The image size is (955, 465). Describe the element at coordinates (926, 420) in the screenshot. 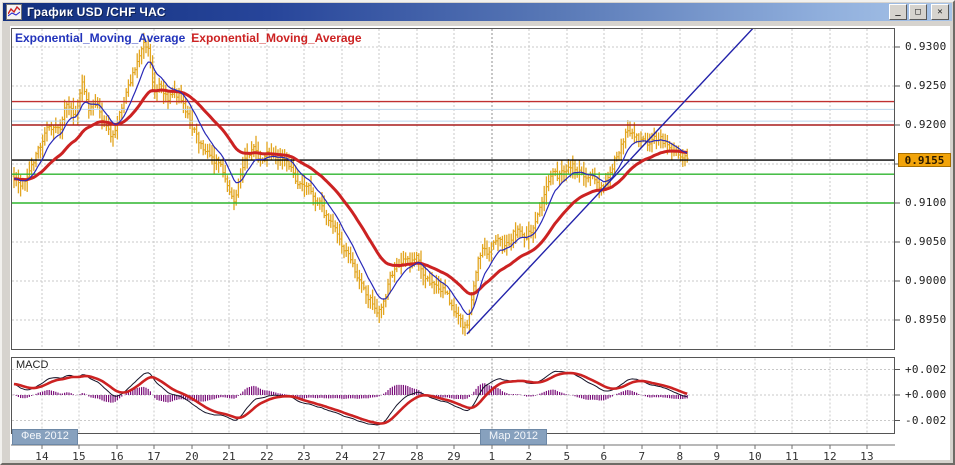

I see `macd-axis-label: -0.002` at that location.